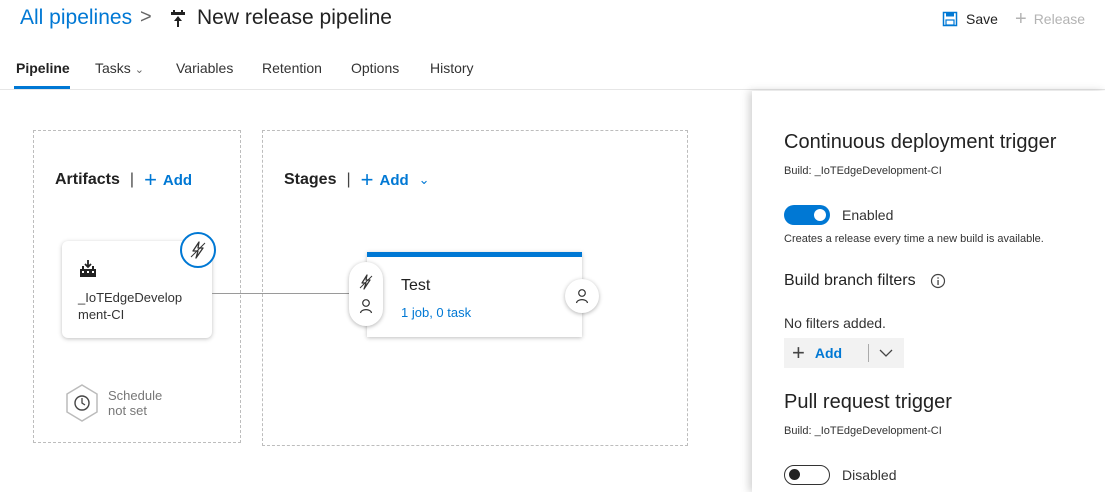 The height and width of the screenshot is (492, 1105). I want to click on save-icon, so click(950, 19).